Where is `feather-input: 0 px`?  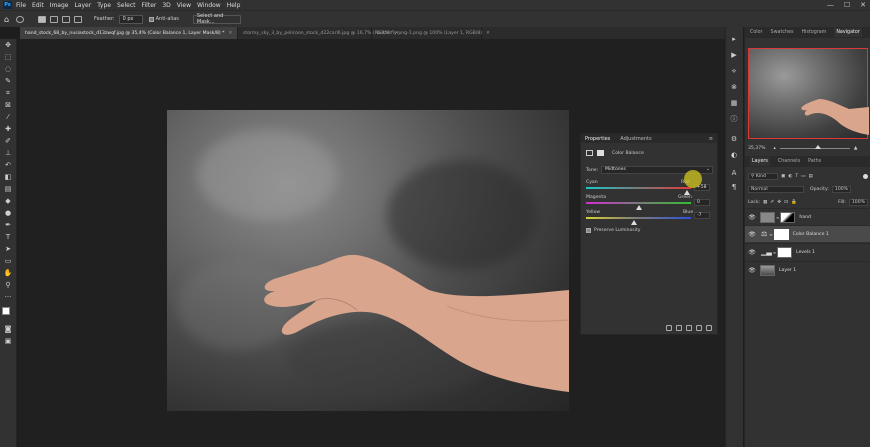
feather-input: 0 px is located at coordinates (130, 19).